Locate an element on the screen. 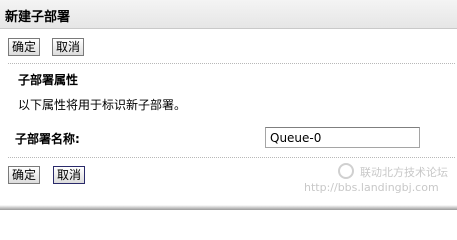  bottom-border is located at coordinates (228, 207).